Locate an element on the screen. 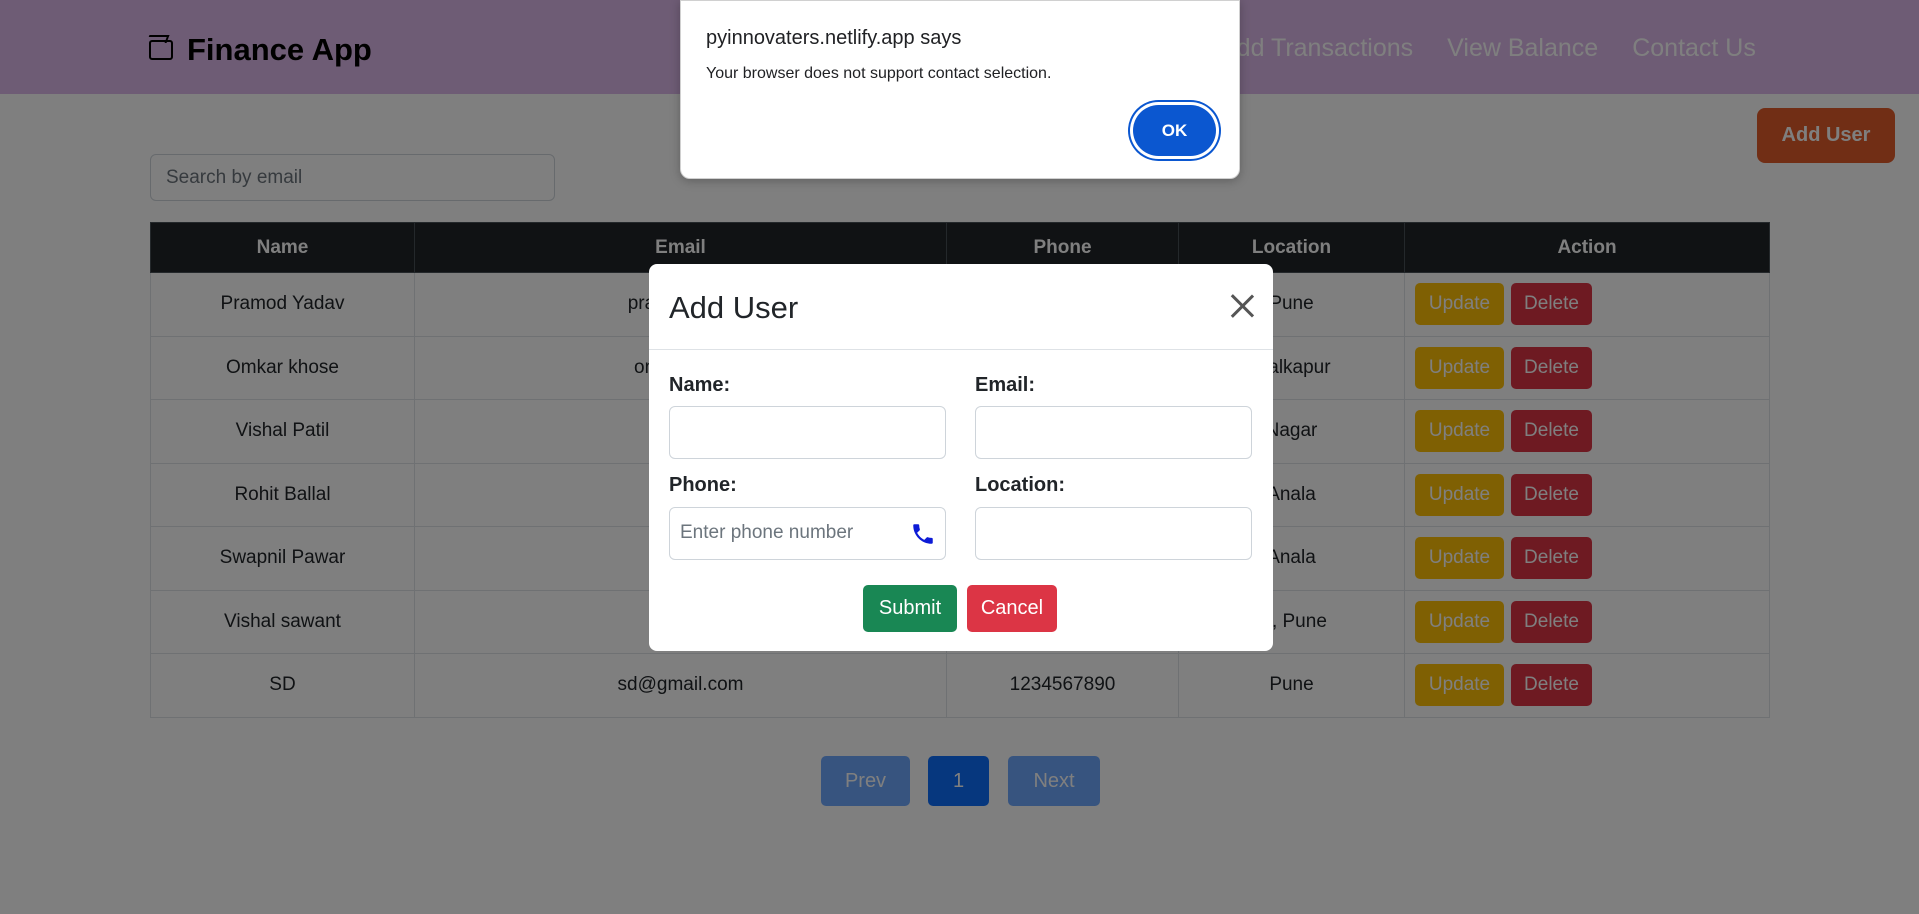 The height and width of the screenshot is (914, 1919). name-field is located at coordinates (807, 432).